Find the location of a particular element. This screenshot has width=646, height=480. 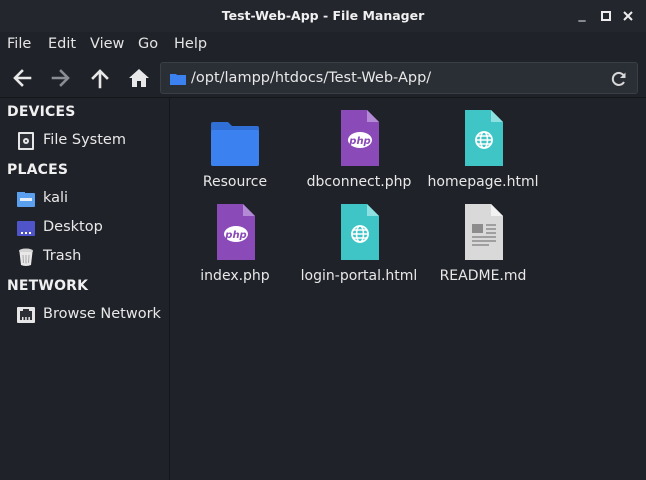

home-button is located at coordinates (139, 78).